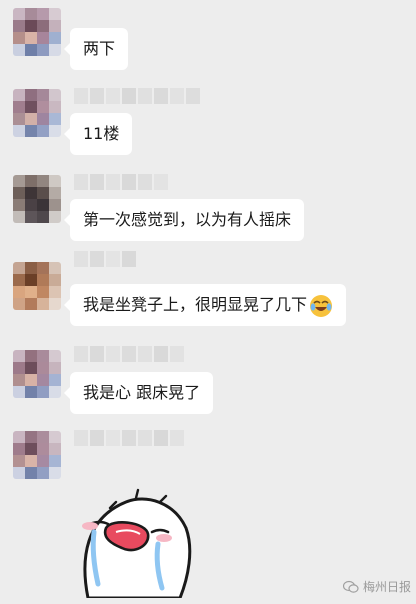 The image size is (416, 604). What do you see at coordinates (101, 133) in the screenshot?
I see `message-text: 11楼` at bounding box center [101, 133].